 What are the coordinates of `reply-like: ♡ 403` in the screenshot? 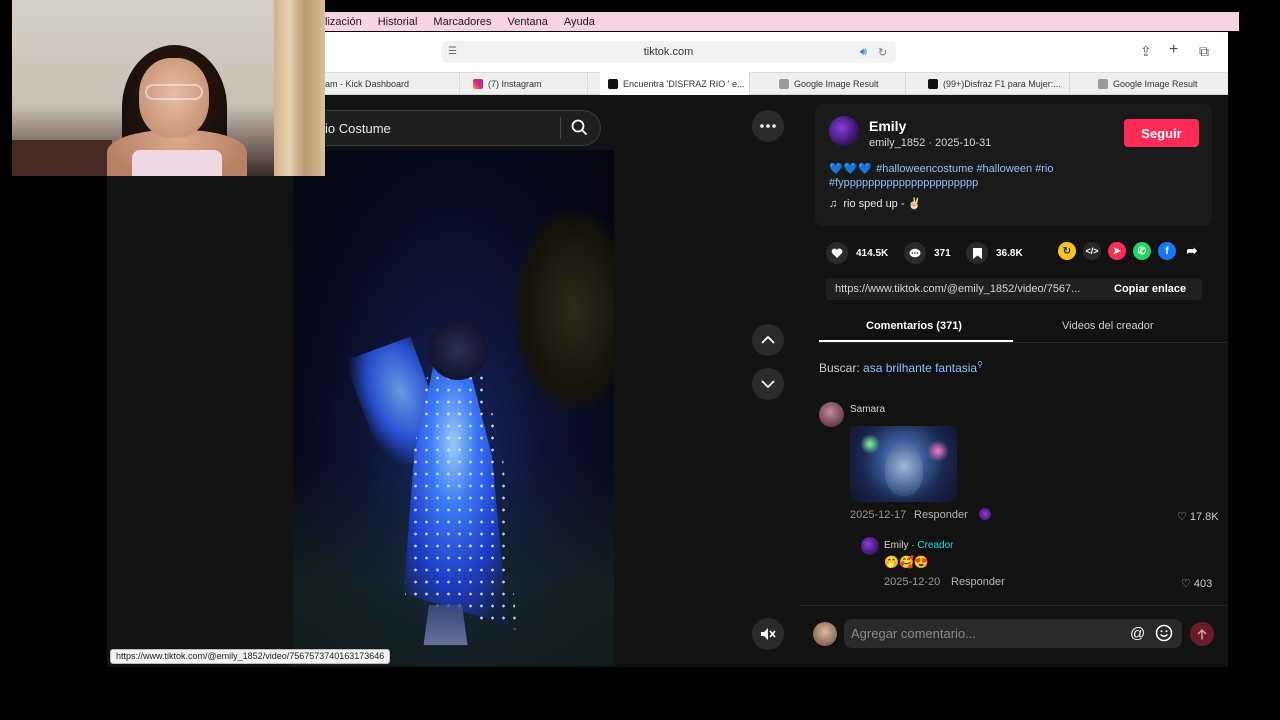 It's located at (1197, 584).